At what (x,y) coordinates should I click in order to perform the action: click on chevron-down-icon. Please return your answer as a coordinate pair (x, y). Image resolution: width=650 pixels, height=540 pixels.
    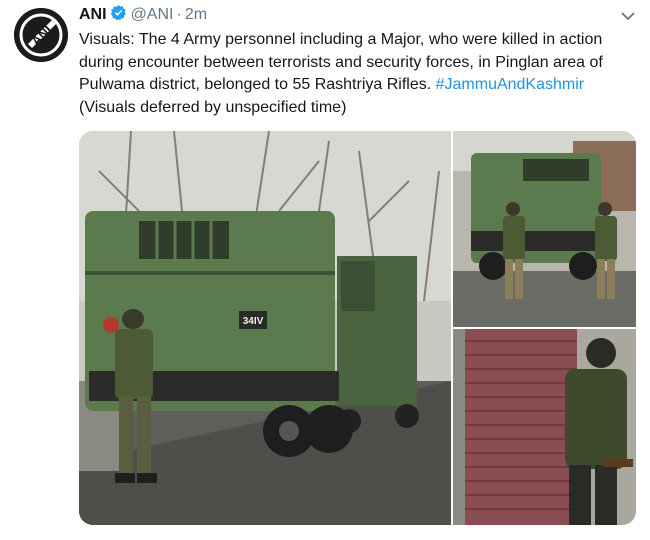
    Looking at the image, I should click on (628, 16).